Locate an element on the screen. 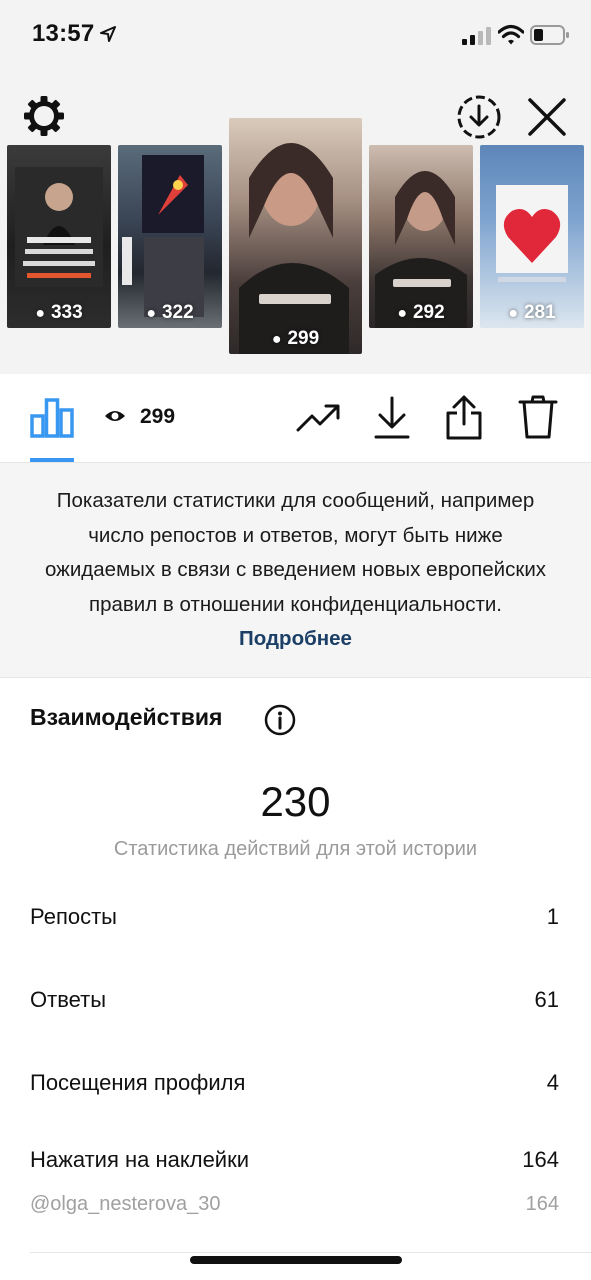 This screenshot has width=591, height=1280. story-view-count: ● 281 is located at coordinates (532, 312).